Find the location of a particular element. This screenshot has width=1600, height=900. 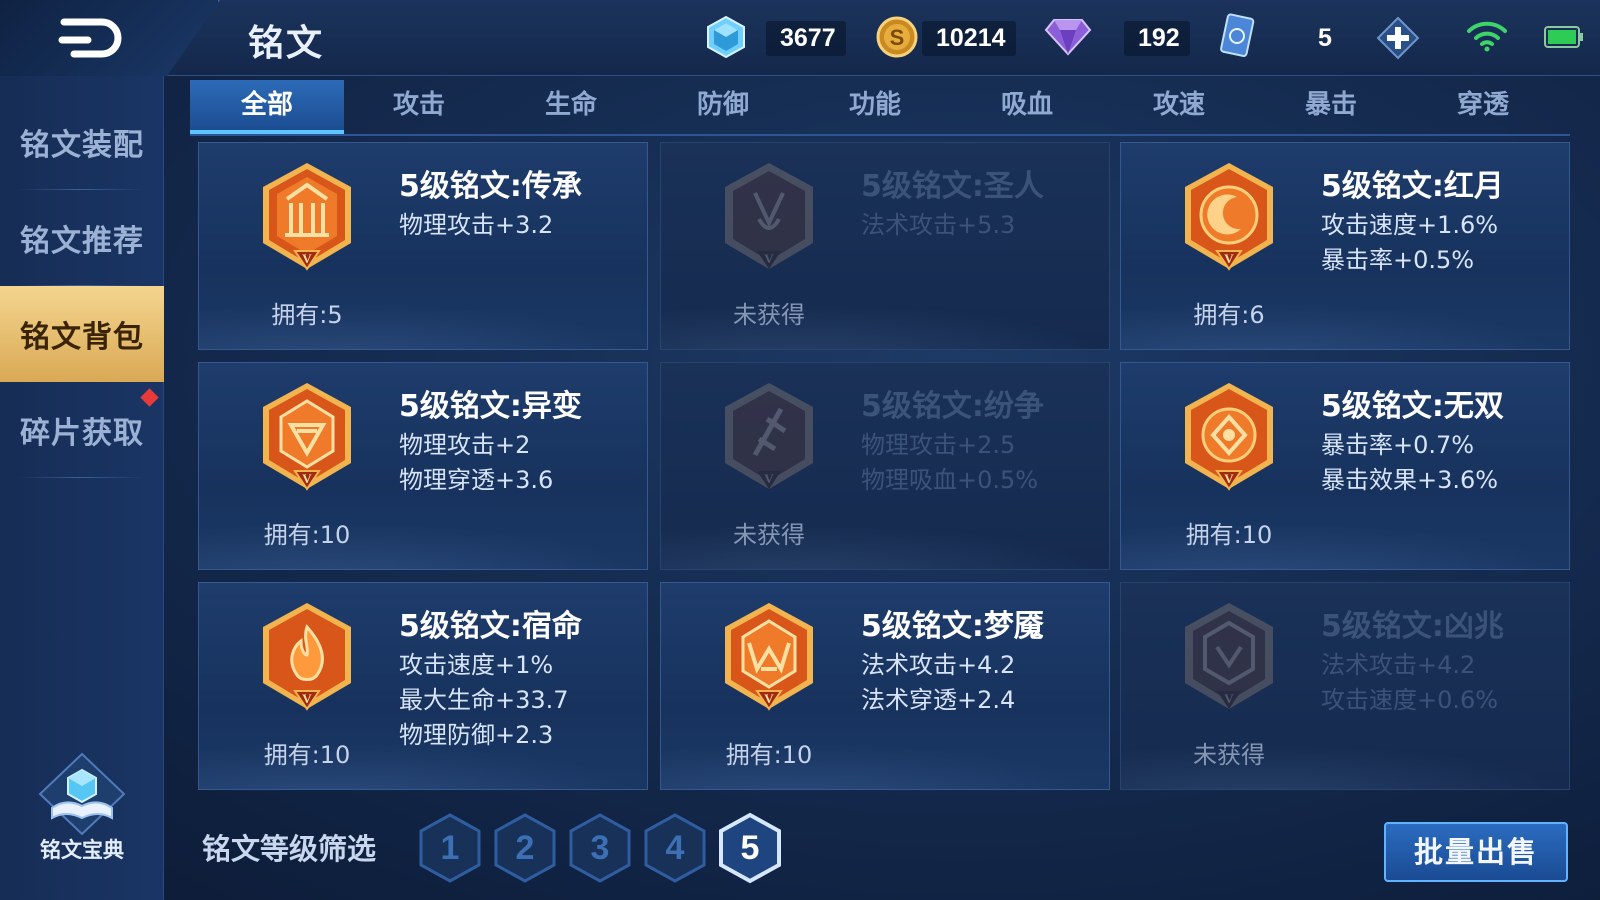

level-filter-1: 1 is located at coordinates (450, 848).